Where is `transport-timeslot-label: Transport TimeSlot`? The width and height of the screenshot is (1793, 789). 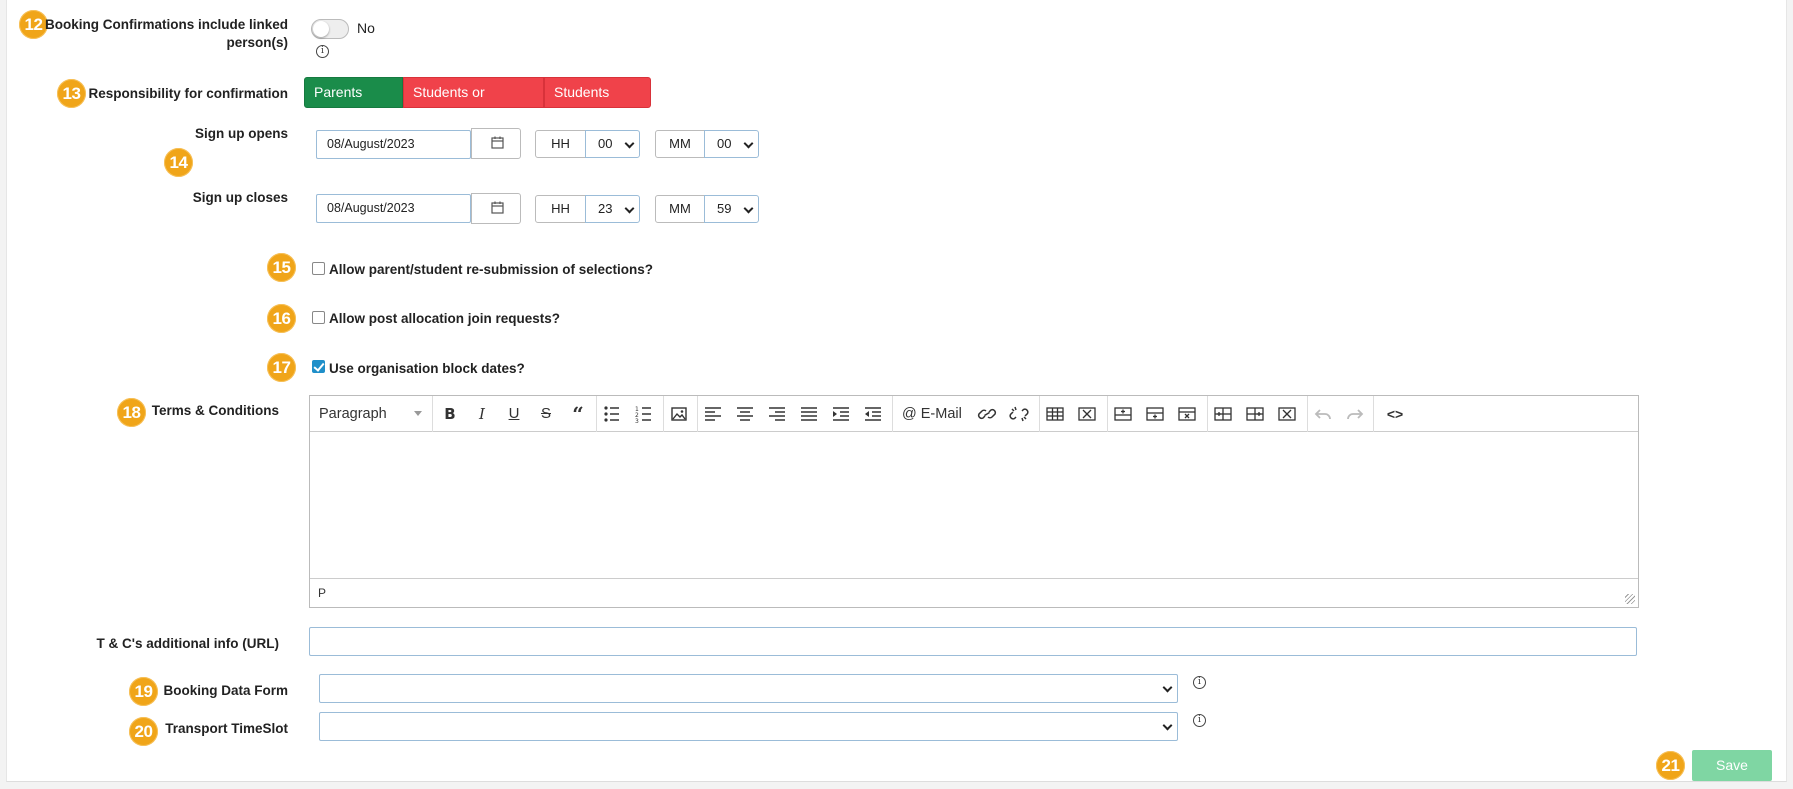 transport-timeslot-label: Transport TimeSlot is located at coordinates (226, 728).